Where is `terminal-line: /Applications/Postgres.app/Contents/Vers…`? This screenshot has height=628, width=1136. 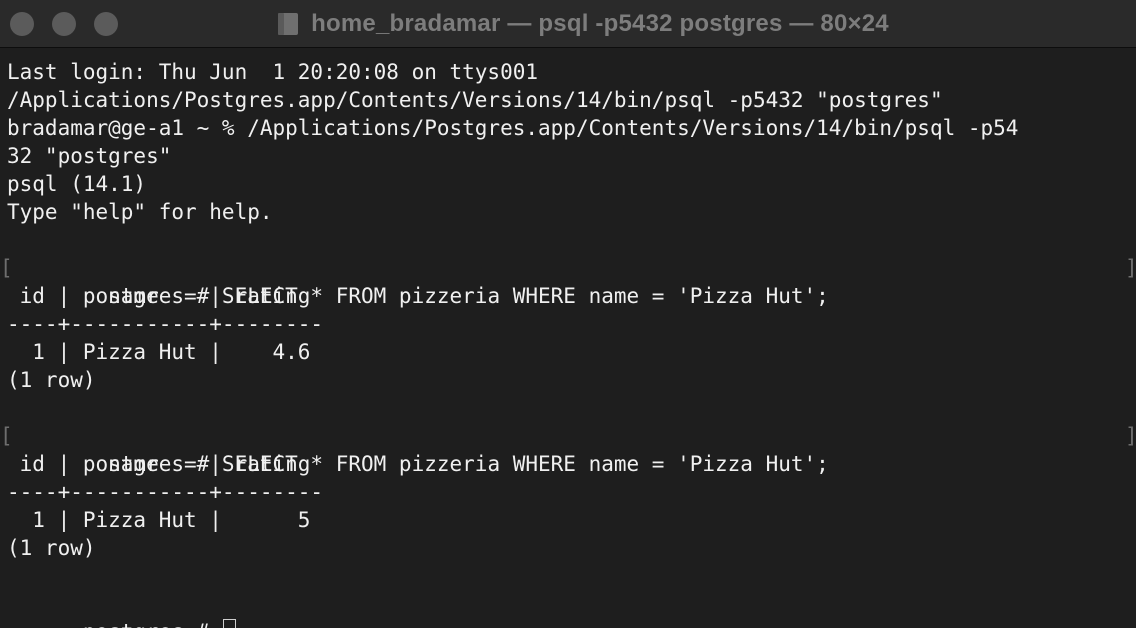
terminal-line: /Applications/Postgres.app/Contents/Vers… is located at coordinates (475, 100).